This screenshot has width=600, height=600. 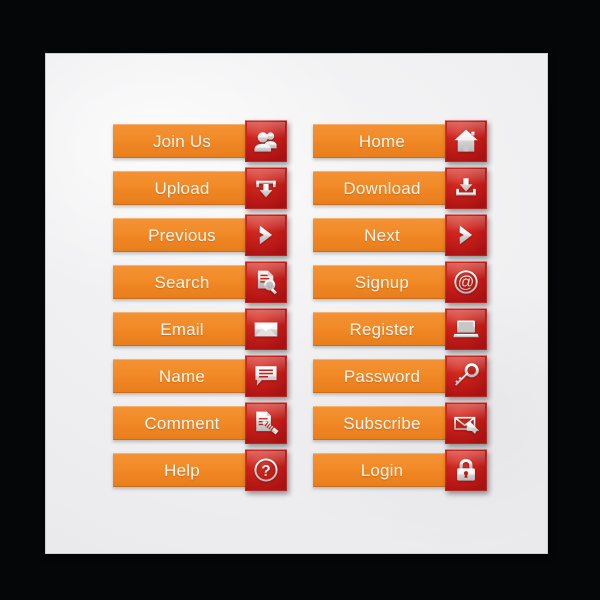 I want to click on button-icon-tile-comment, so click(x=266, y=423).